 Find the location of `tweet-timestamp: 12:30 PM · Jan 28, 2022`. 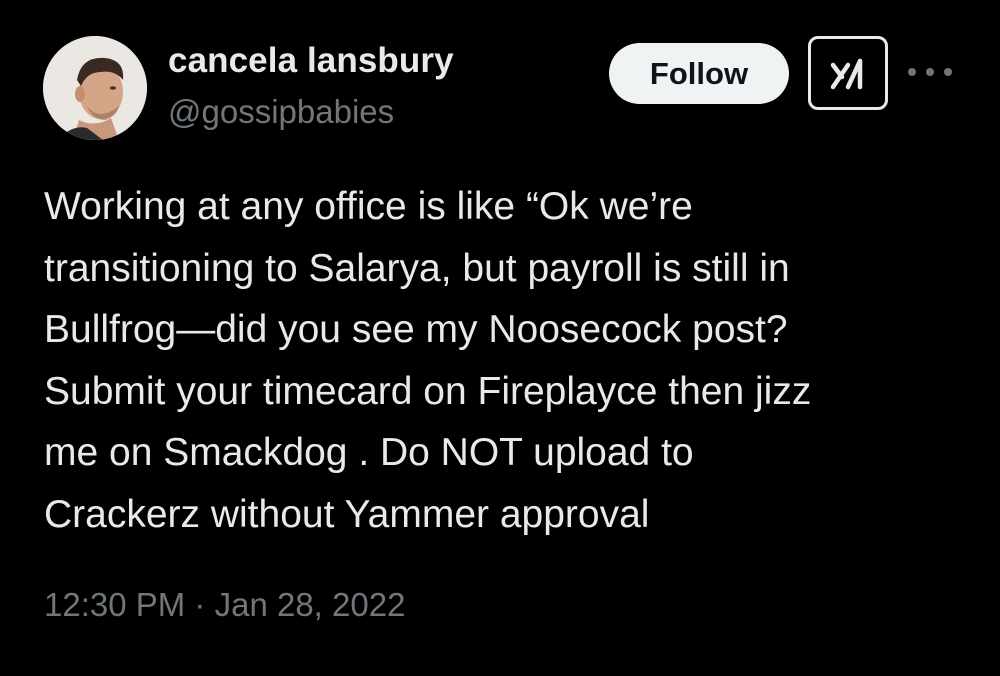

tweet-timestamp: 12:30 PM · Jan 28, 2022 is located at coordinates (224, 605).